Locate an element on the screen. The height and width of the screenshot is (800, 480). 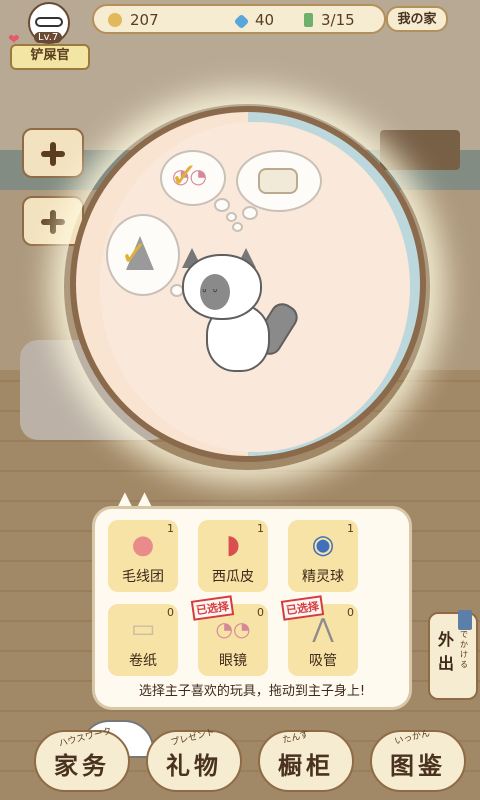
gem-counter: 40 is located at coordinates (254, 20).